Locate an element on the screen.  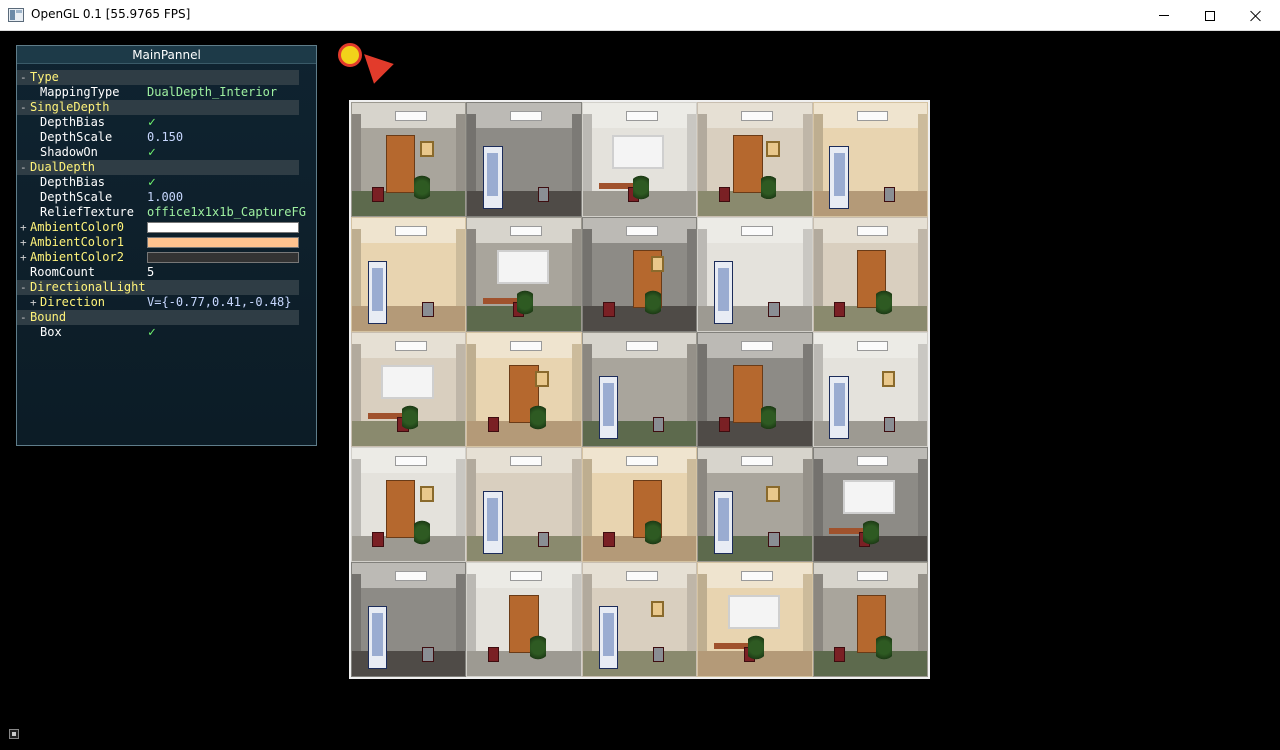
shadow-on-row: ShadowOn ✓ is located at coordinates (166, 152).